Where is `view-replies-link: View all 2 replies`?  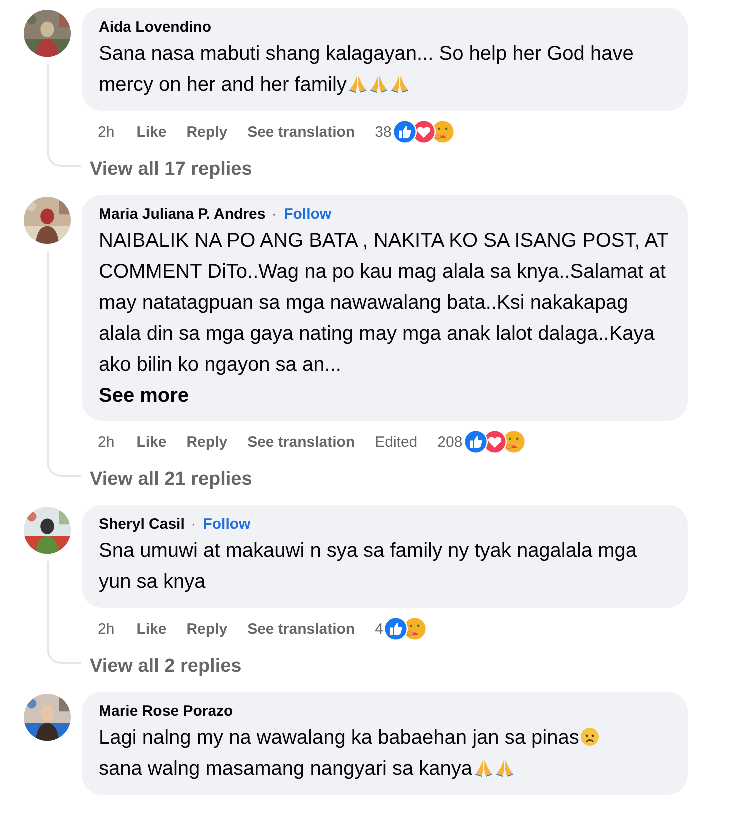 view-replies-link: View all 2 replies is located at coordinates (385, 660).